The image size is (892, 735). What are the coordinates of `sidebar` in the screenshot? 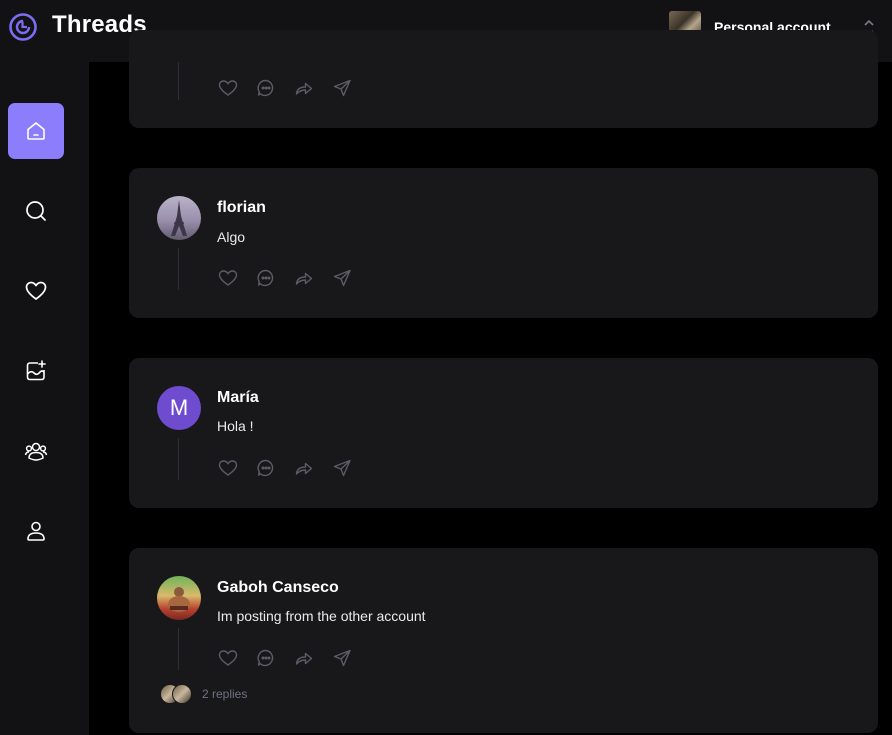 It's located at (44, 398).